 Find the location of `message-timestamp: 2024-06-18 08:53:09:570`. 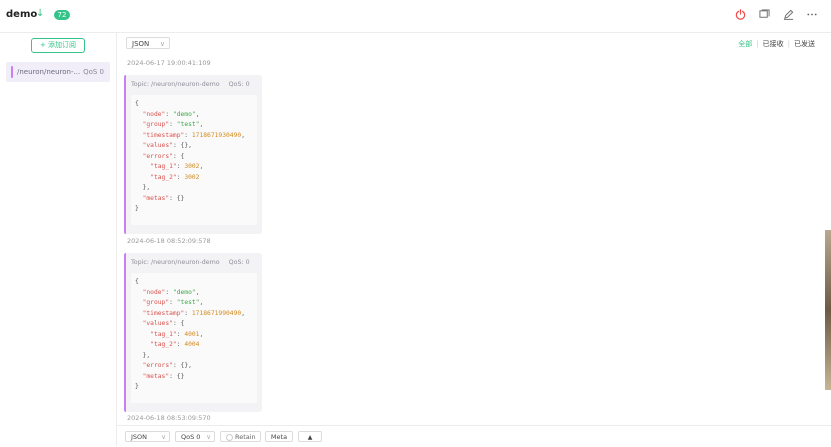

message-timestamp: 2024-06-18 08:53:09:570 is located at coordinates (169, 418).